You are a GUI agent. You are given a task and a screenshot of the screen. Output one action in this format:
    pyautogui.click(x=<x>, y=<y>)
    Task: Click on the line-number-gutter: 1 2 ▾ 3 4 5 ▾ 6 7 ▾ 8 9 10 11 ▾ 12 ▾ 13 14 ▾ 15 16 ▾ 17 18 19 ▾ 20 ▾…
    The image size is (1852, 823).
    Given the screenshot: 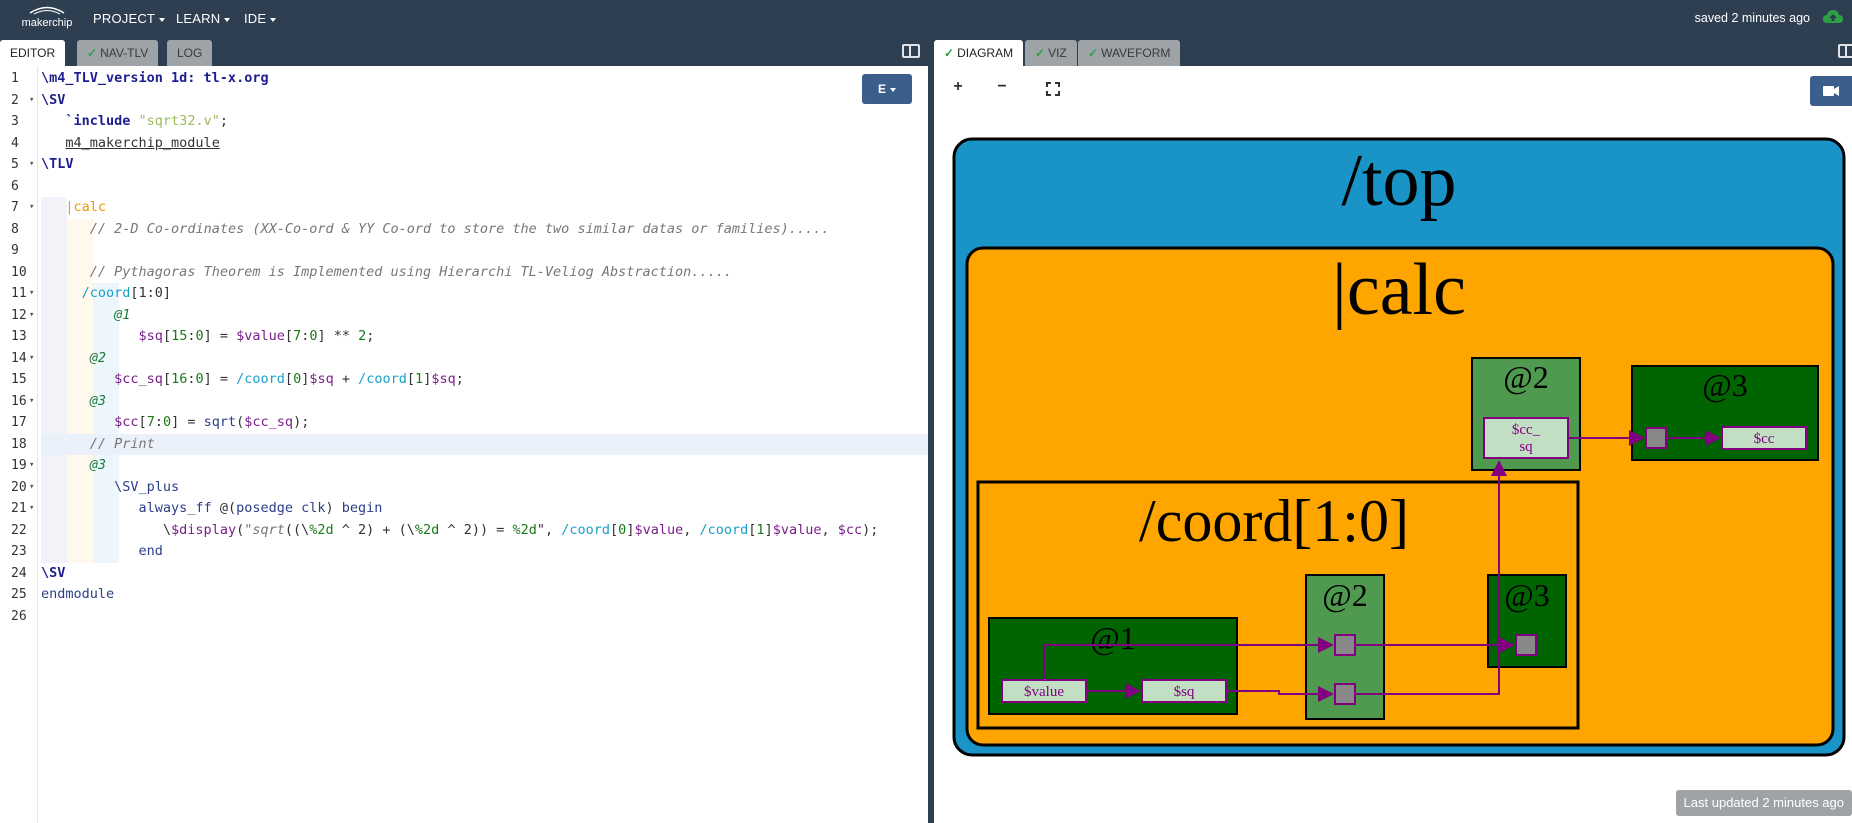 What is the action you would take?
    pyautogui.click(x=19, y=444)
    